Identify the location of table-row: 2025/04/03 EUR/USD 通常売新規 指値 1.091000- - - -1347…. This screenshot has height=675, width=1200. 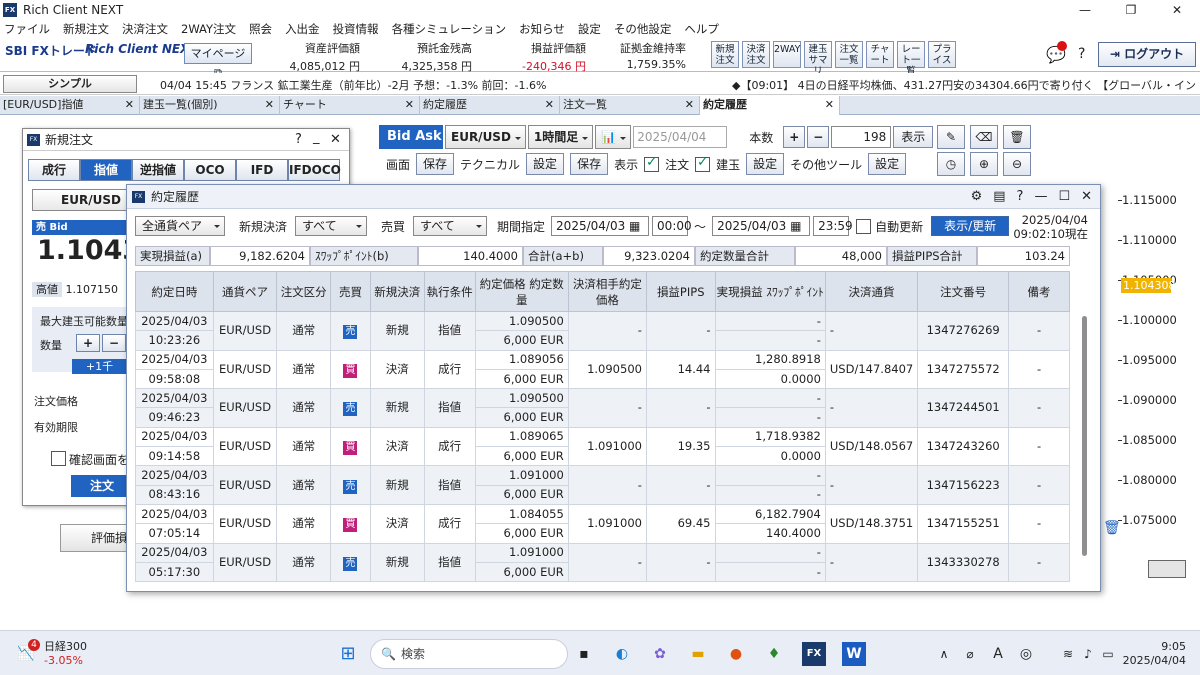
(602, 485).